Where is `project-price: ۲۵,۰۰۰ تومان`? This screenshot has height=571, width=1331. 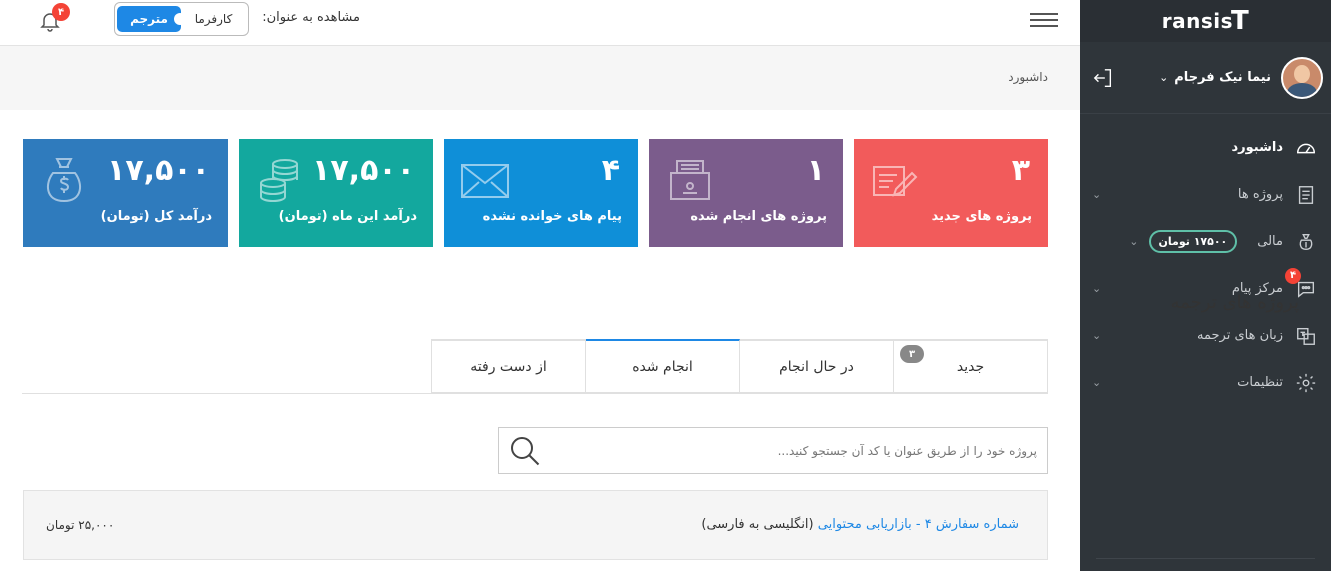 project-price: ۲۵,۰۰۰ تومان is located at coordinates (80, 525).